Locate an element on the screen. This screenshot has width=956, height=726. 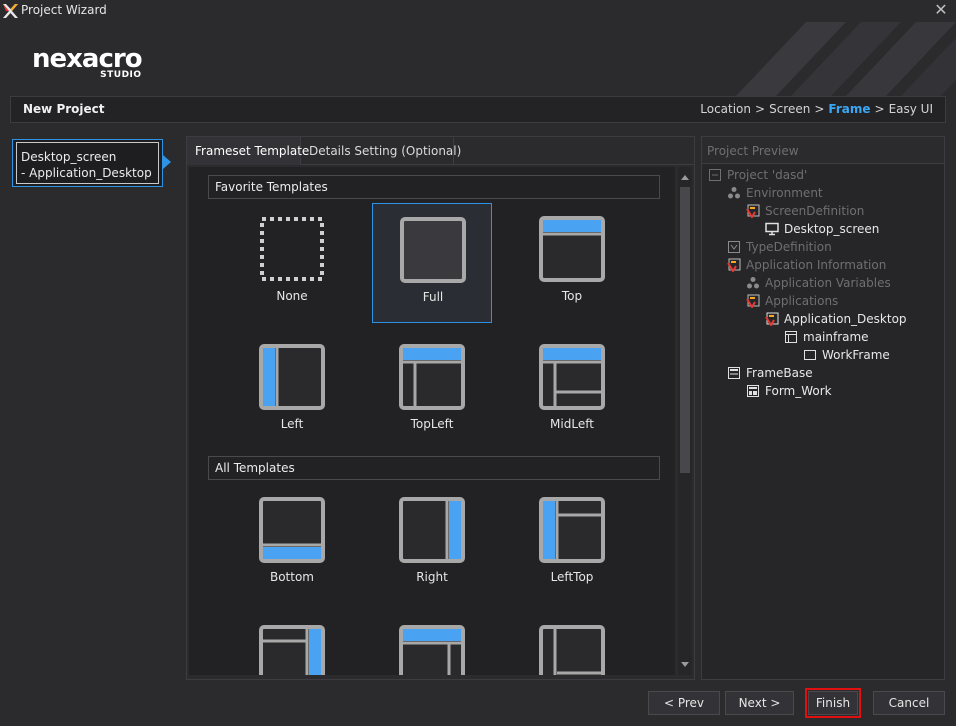
project-list-item: Desktop_screen - Application_Desktop is located at coordinates (87, 163).